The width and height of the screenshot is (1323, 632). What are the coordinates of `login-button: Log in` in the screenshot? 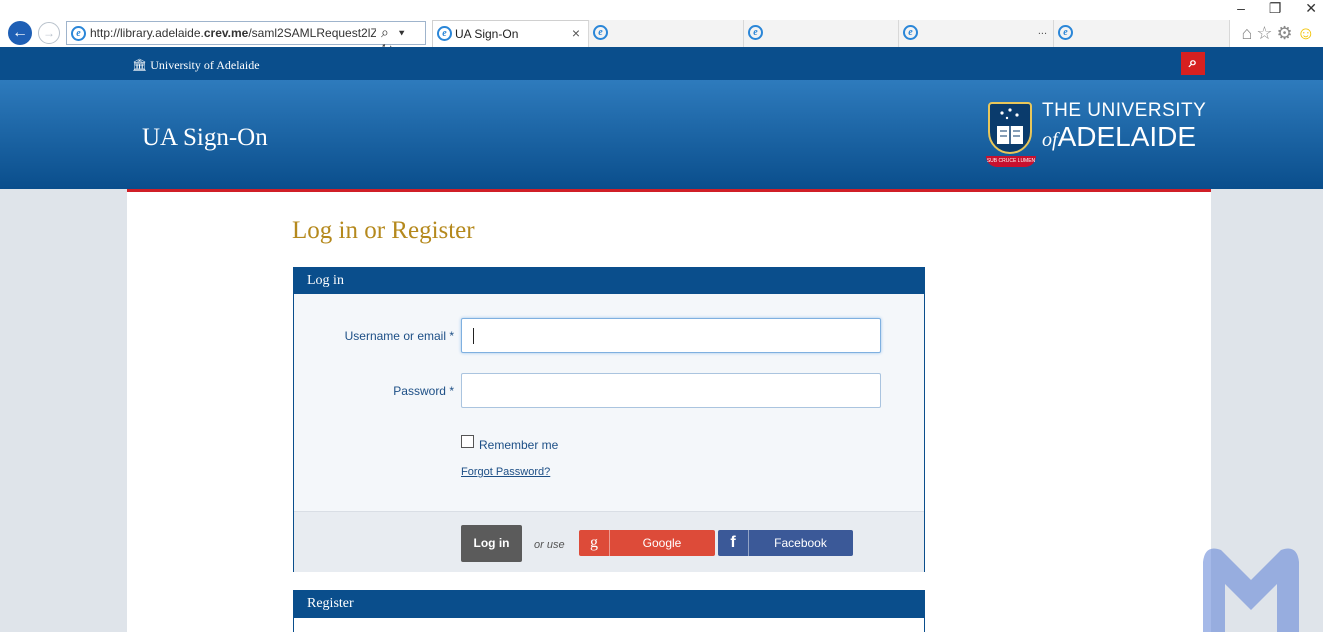 It's located at (491, 543).